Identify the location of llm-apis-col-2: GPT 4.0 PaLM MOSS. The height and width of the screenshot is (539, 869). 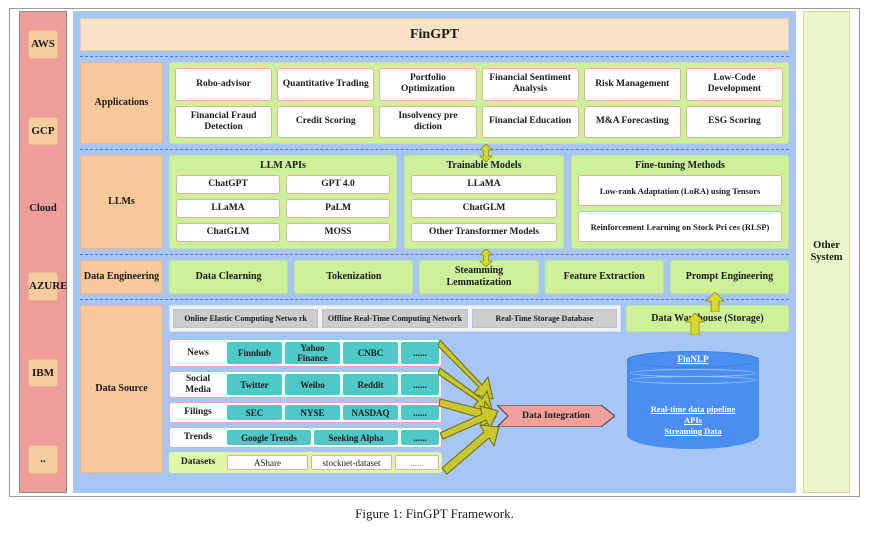
(338, 208).